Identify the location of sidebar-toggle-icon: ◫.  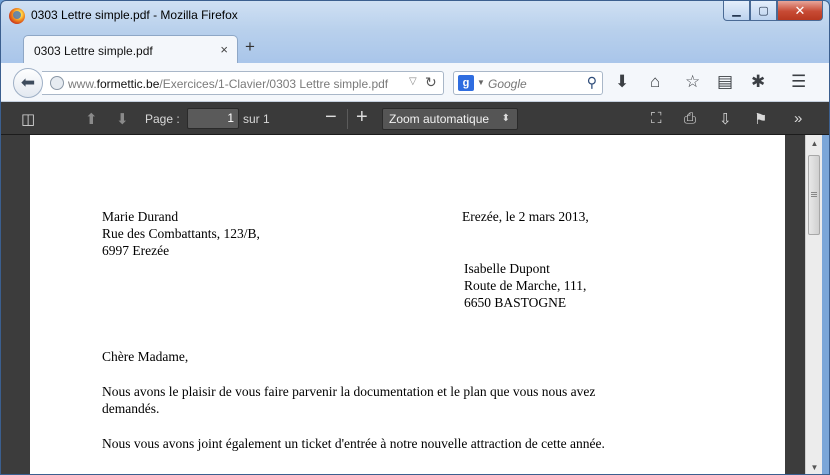
(28, 119).